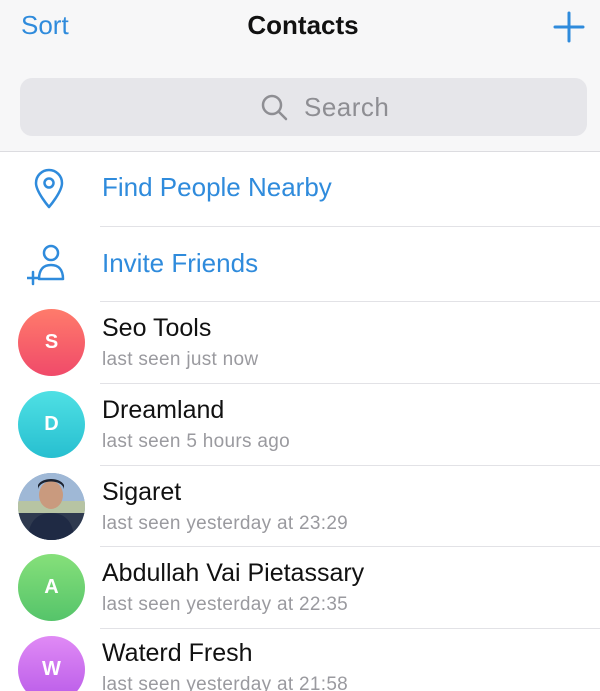 The image size is (600, 691). I want to click on avatar: S, so click(51, 342).